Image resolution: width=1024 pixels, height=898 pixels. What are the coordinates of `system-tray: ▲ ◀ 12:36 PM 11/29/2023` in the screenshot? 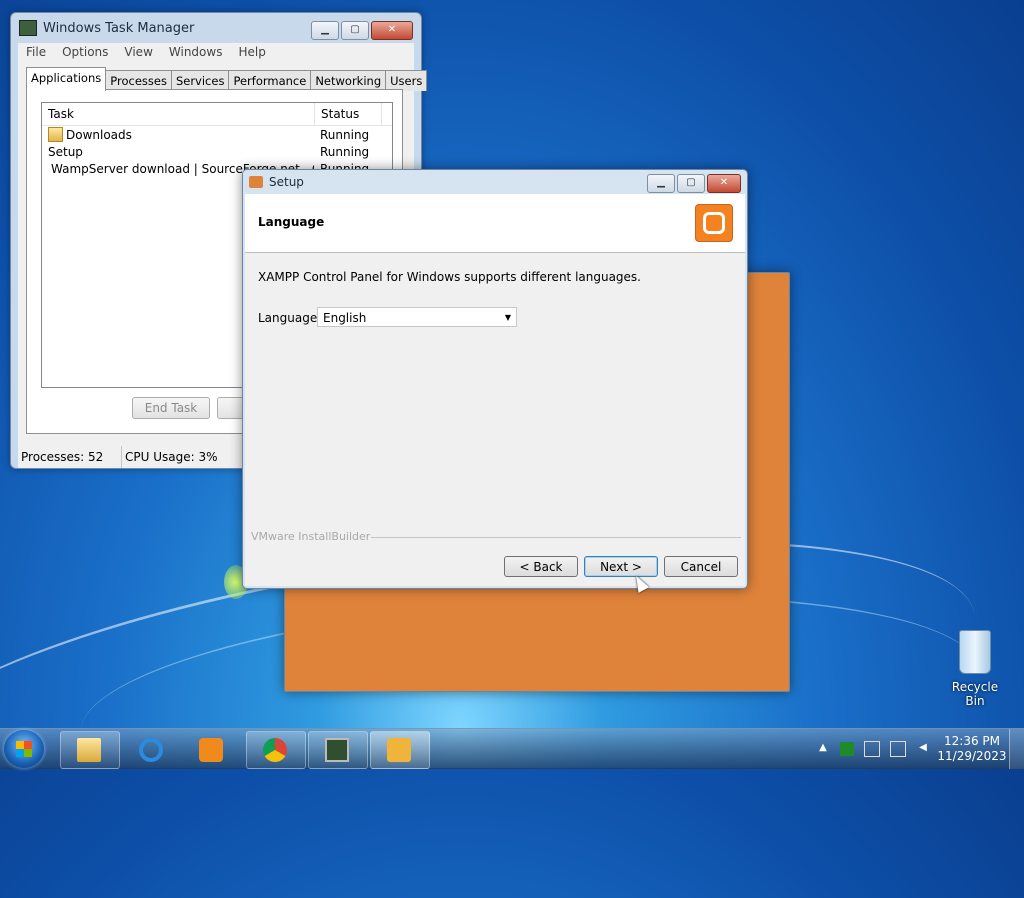 It's located at (917, 749).